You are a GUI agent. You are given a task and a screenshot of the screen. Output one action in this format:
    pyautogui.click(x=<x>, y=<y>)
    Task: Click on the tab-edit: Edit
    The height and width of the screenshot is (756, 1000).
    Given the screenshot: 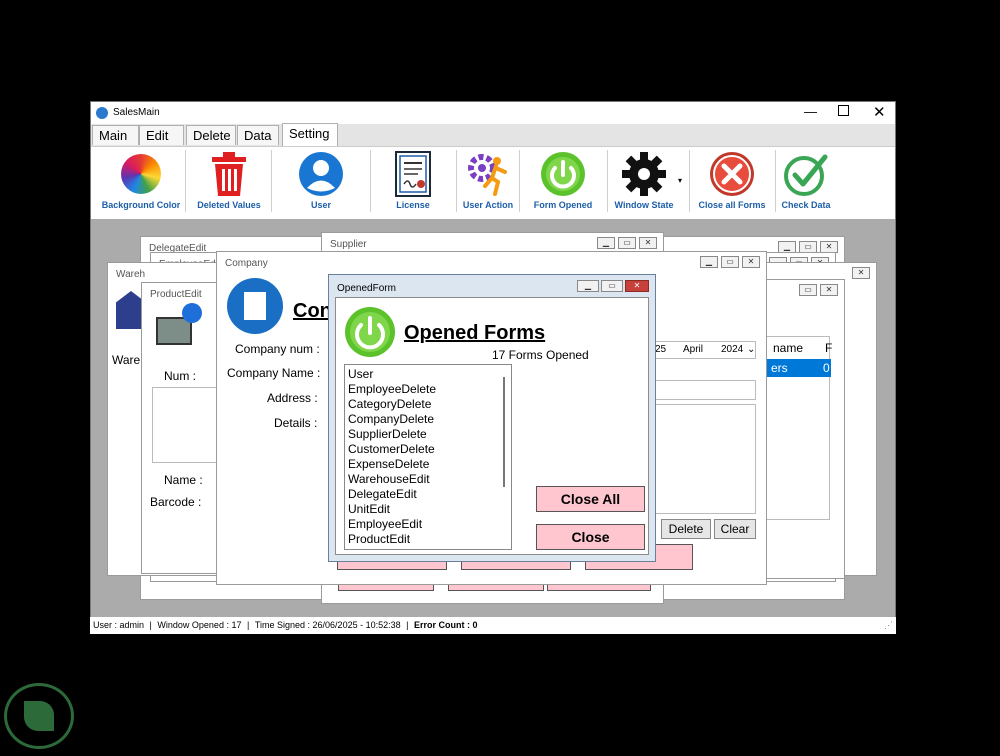 What is the action you would take?
    pyautogui.click(x=161, y=135)
    